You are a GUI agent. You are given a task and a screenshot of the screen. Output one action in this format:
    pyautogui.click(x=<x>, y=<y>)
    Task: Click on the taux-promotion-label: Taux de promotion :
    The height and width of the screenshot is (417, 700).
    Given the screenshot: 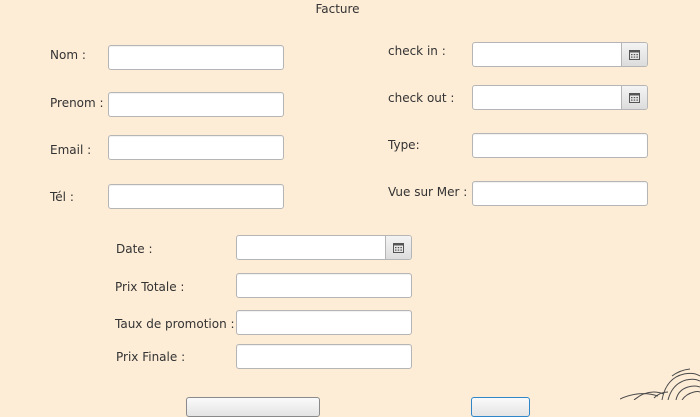 What is the action you would take?
    pyautogui.click(x=175, y=324)
    